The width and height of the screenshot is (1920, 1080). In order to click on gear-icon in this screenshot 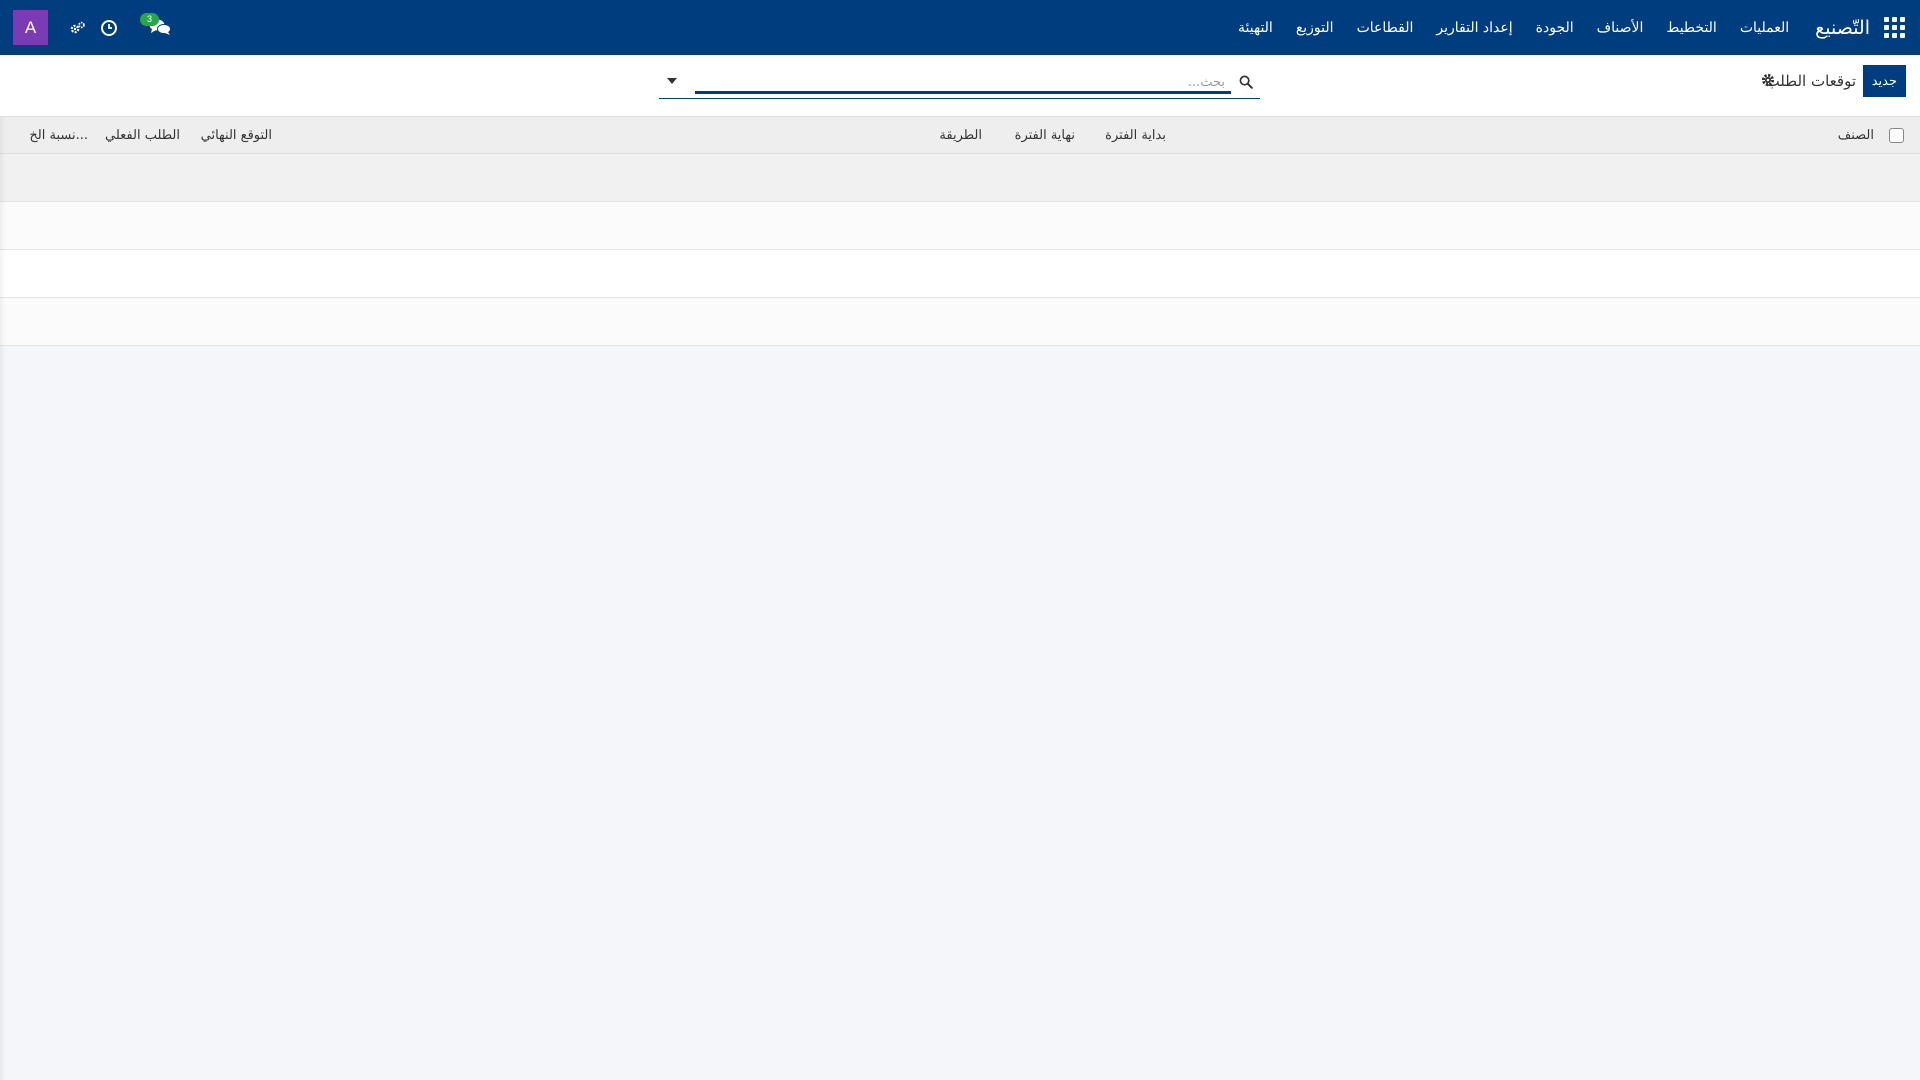, I will do `click(1768, 81)`.